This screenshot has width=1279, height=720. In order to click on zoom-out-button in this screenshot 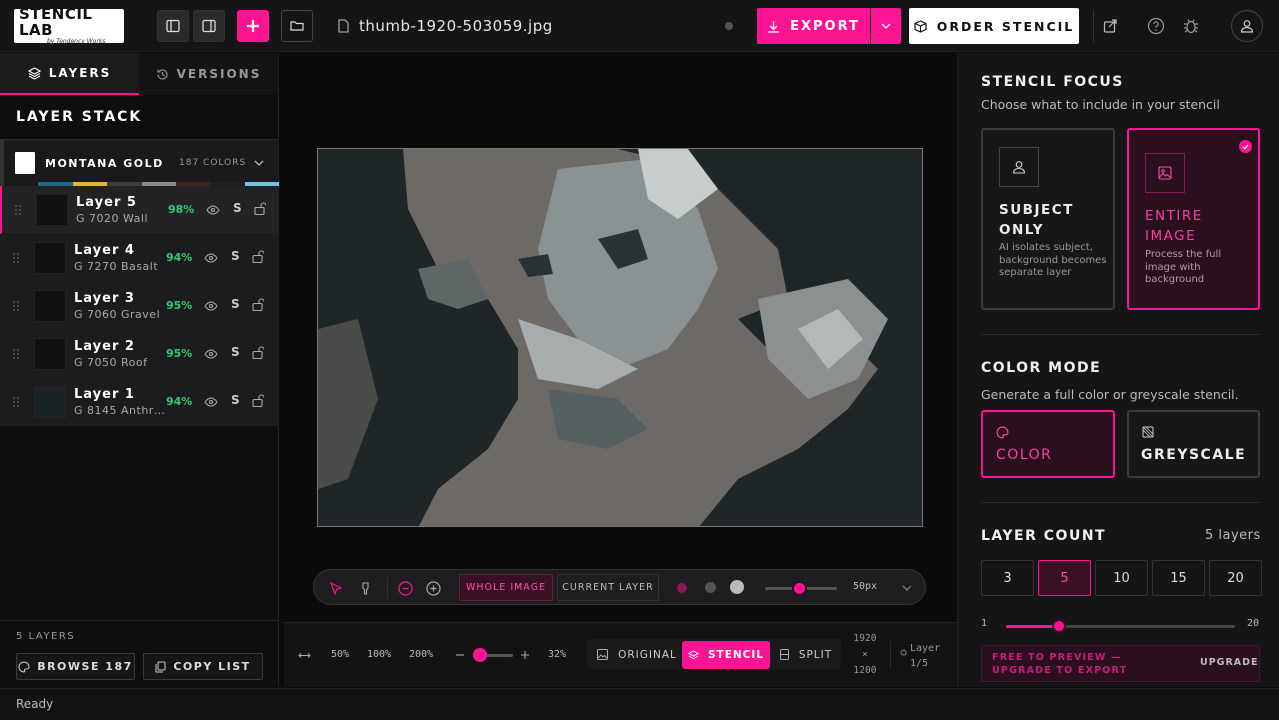, I will do `click(460, 655)`.